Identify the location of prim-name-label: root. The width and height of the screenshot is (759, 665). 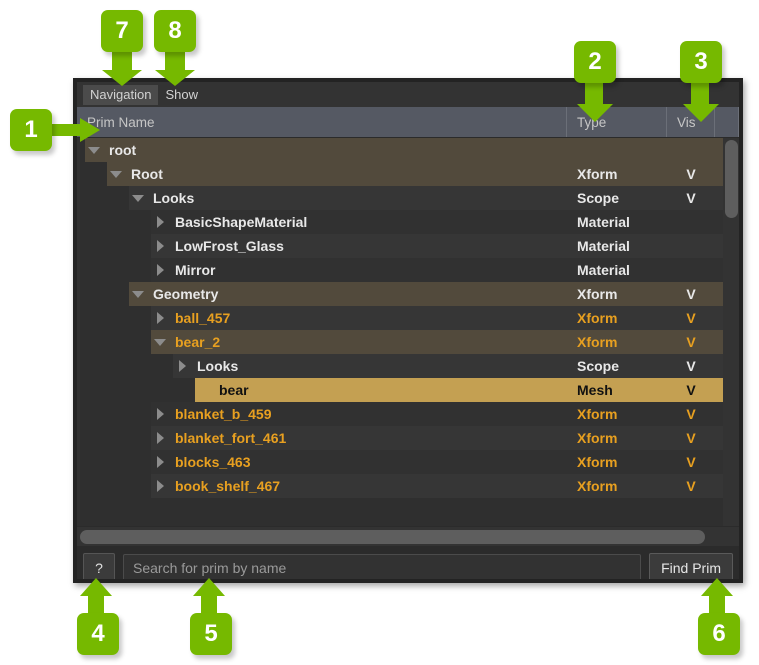
(123, 150).